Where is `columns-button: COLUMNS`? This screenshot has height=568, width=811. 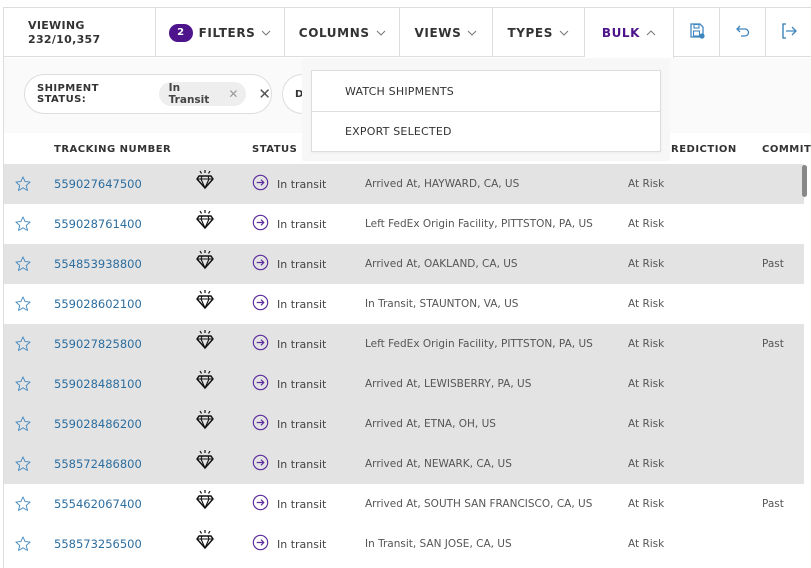
columns-button: COLUMNS is located at coordinates (343, 32).